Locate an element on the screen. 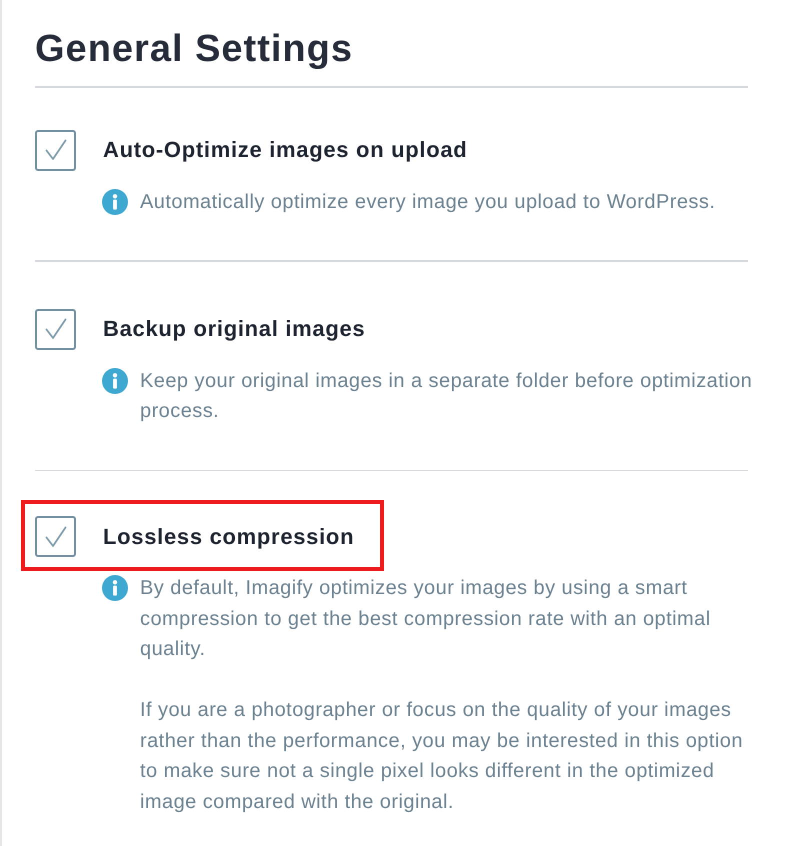 This screenshot has height=846, width=800. setting-description: Automatically optimize every image you upload to WordPress. is located at coordinates (428, 202).